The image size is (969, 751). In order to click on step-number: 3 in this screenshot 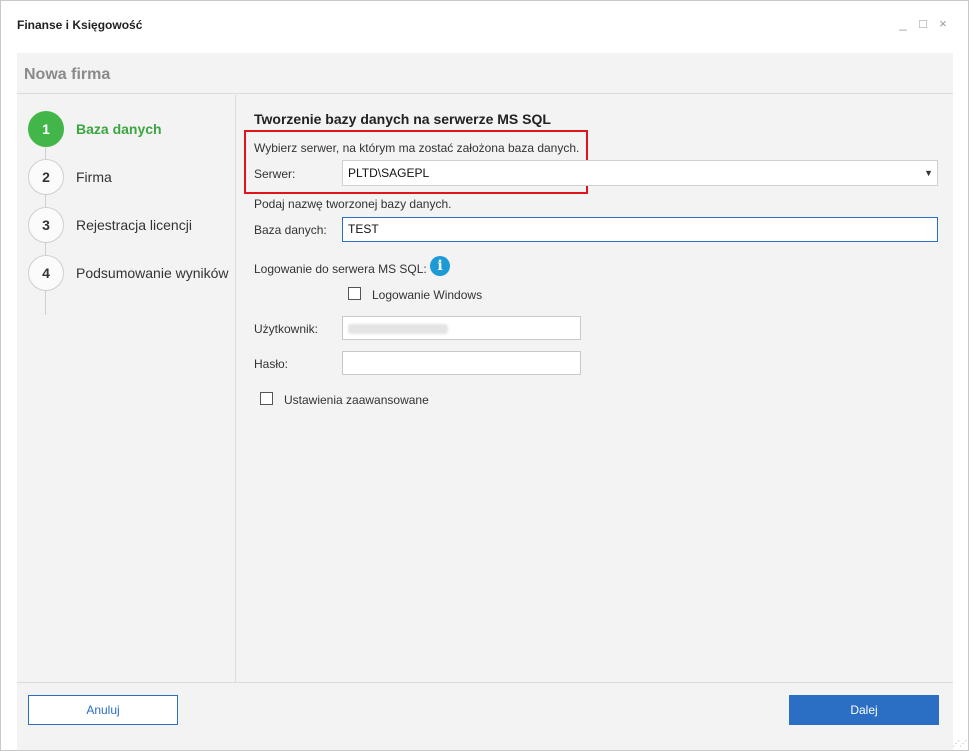, I will do `click(46, 225)`.